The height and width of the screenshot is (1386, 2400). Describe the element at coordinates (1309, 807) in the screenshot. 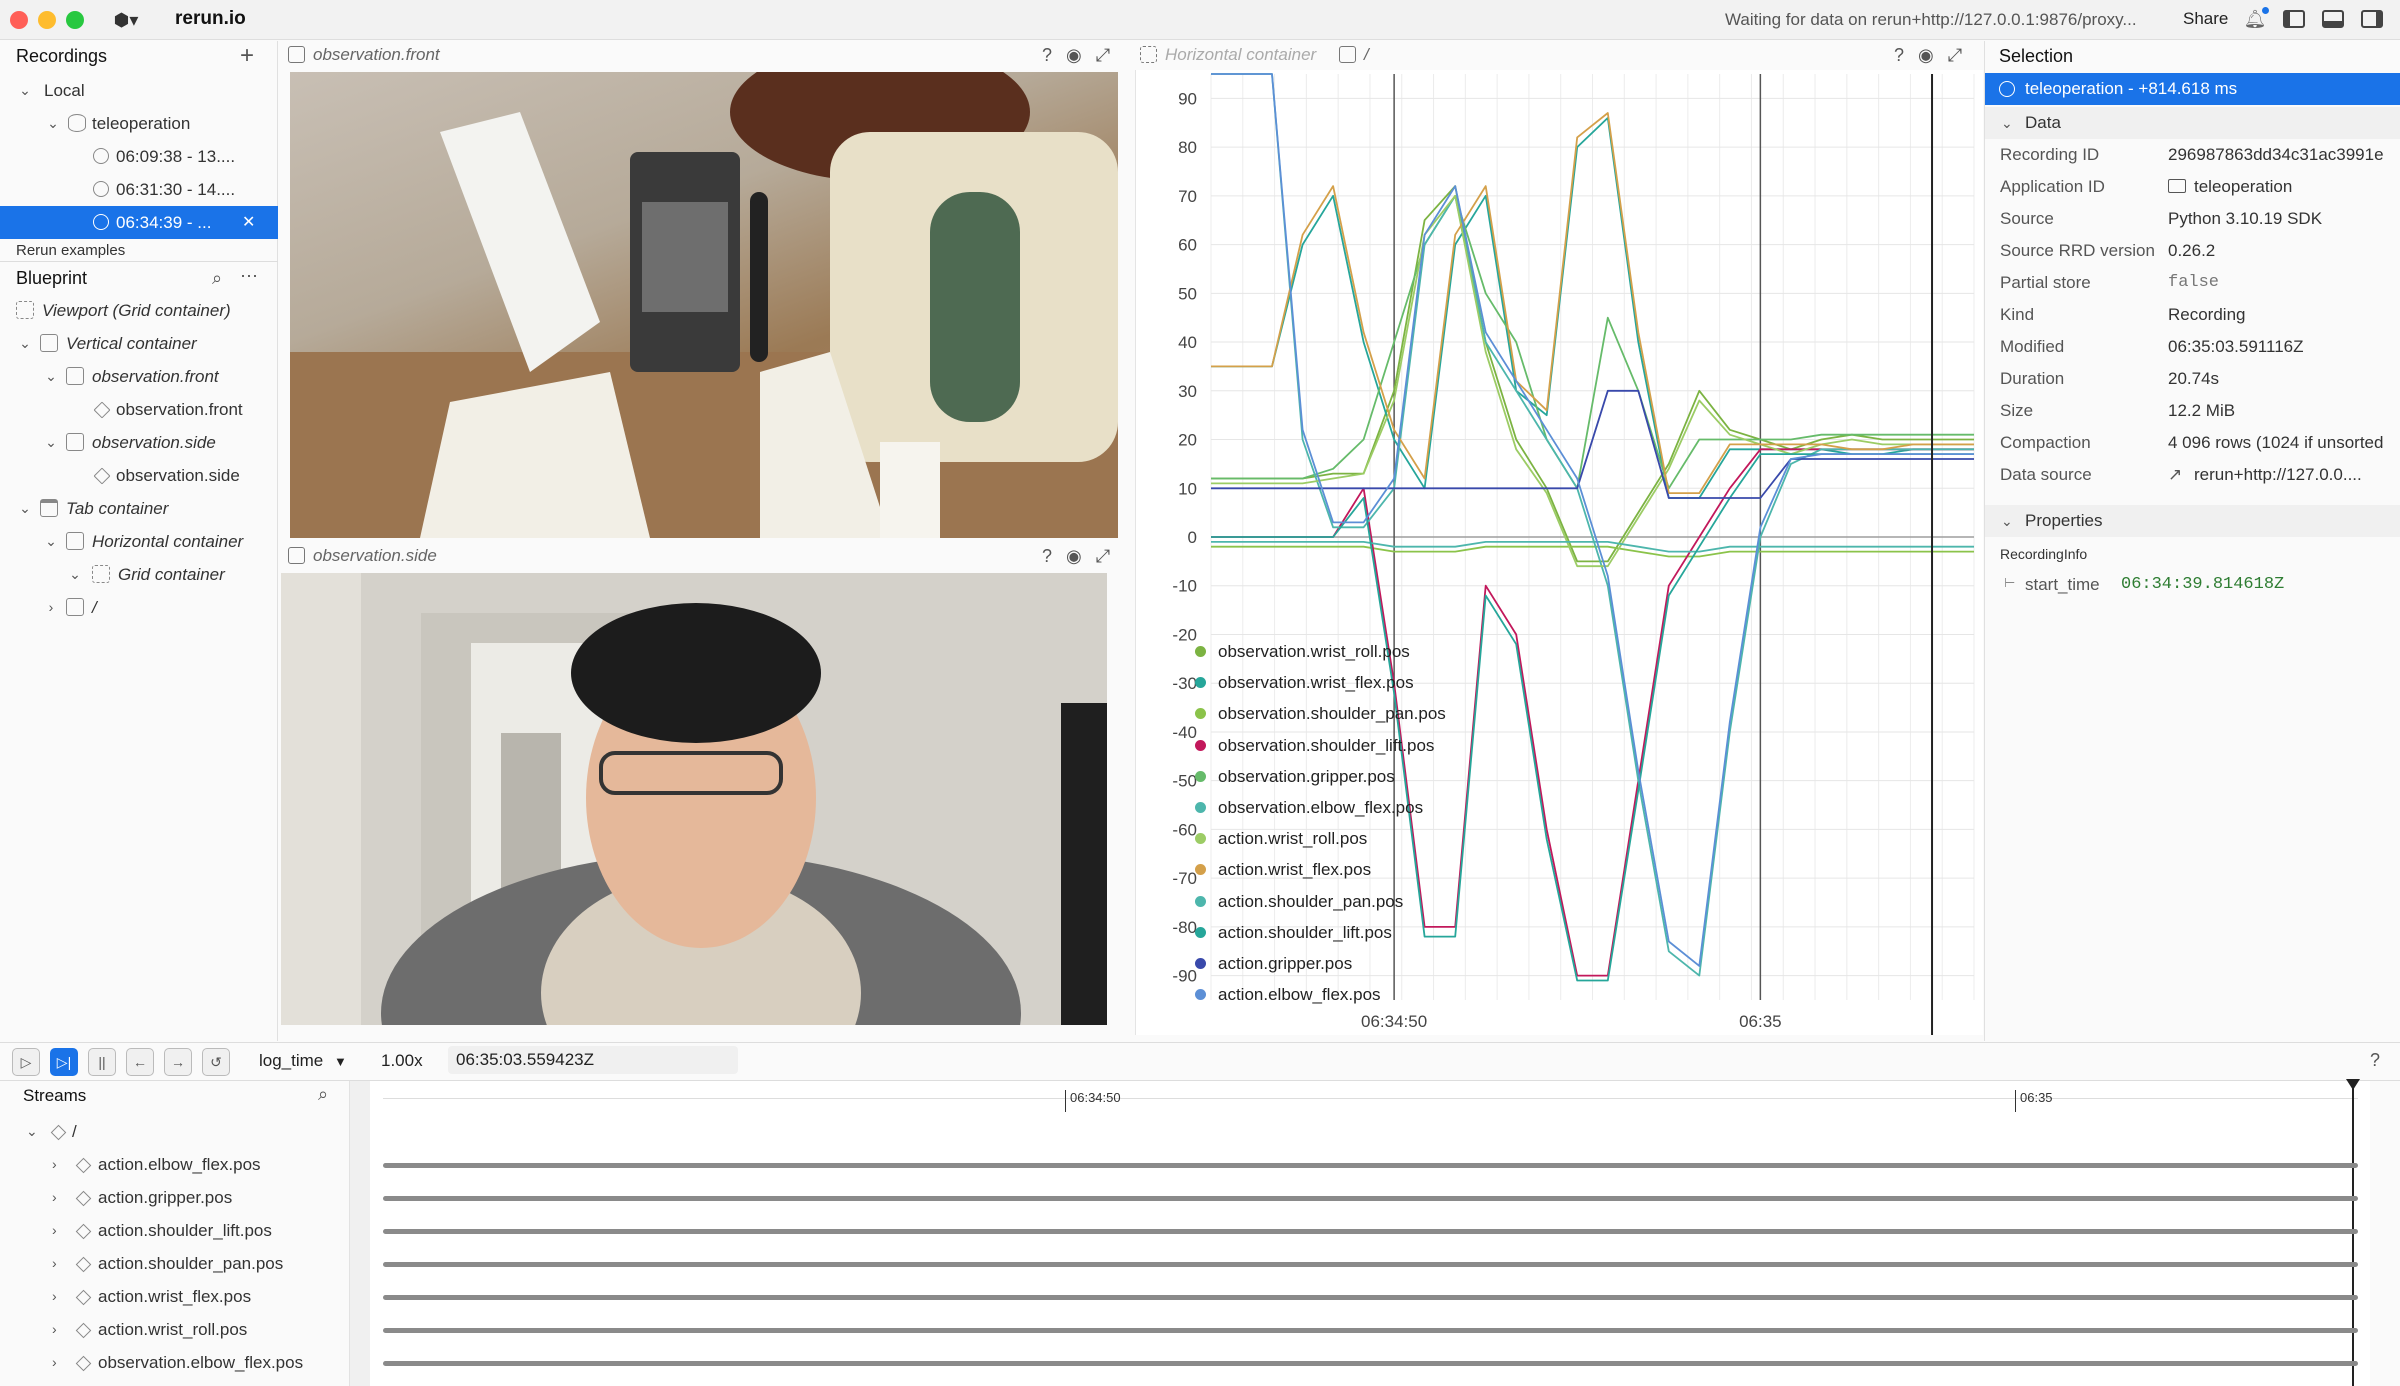

I see `legend-entry: observation.elbow_flex.pos` at that location.